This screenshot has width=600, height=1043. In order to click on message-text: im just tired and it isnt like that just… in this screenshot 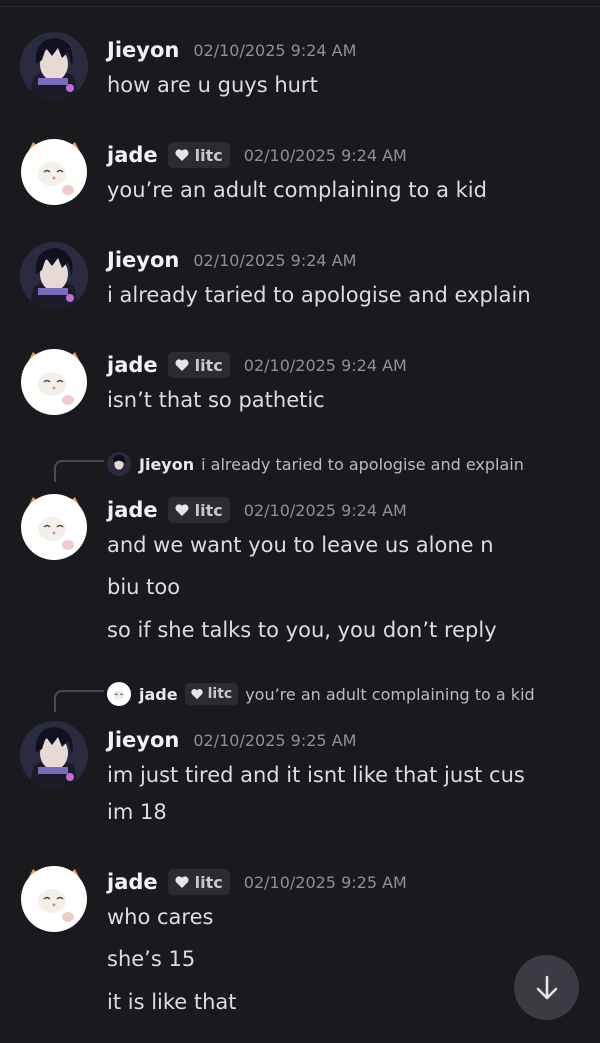, I will do `click(316, 775)`.